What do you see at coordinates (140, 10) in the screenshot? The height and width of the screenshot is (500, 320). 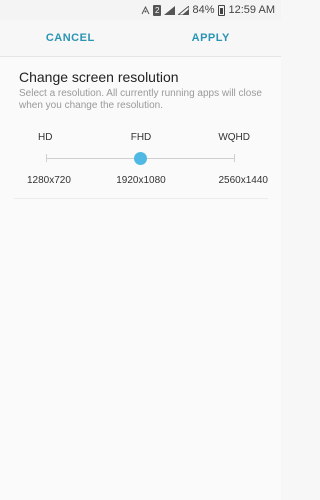 I see `status-bar: 2 84% 12:59 AM` at bounding box center [140, 10].